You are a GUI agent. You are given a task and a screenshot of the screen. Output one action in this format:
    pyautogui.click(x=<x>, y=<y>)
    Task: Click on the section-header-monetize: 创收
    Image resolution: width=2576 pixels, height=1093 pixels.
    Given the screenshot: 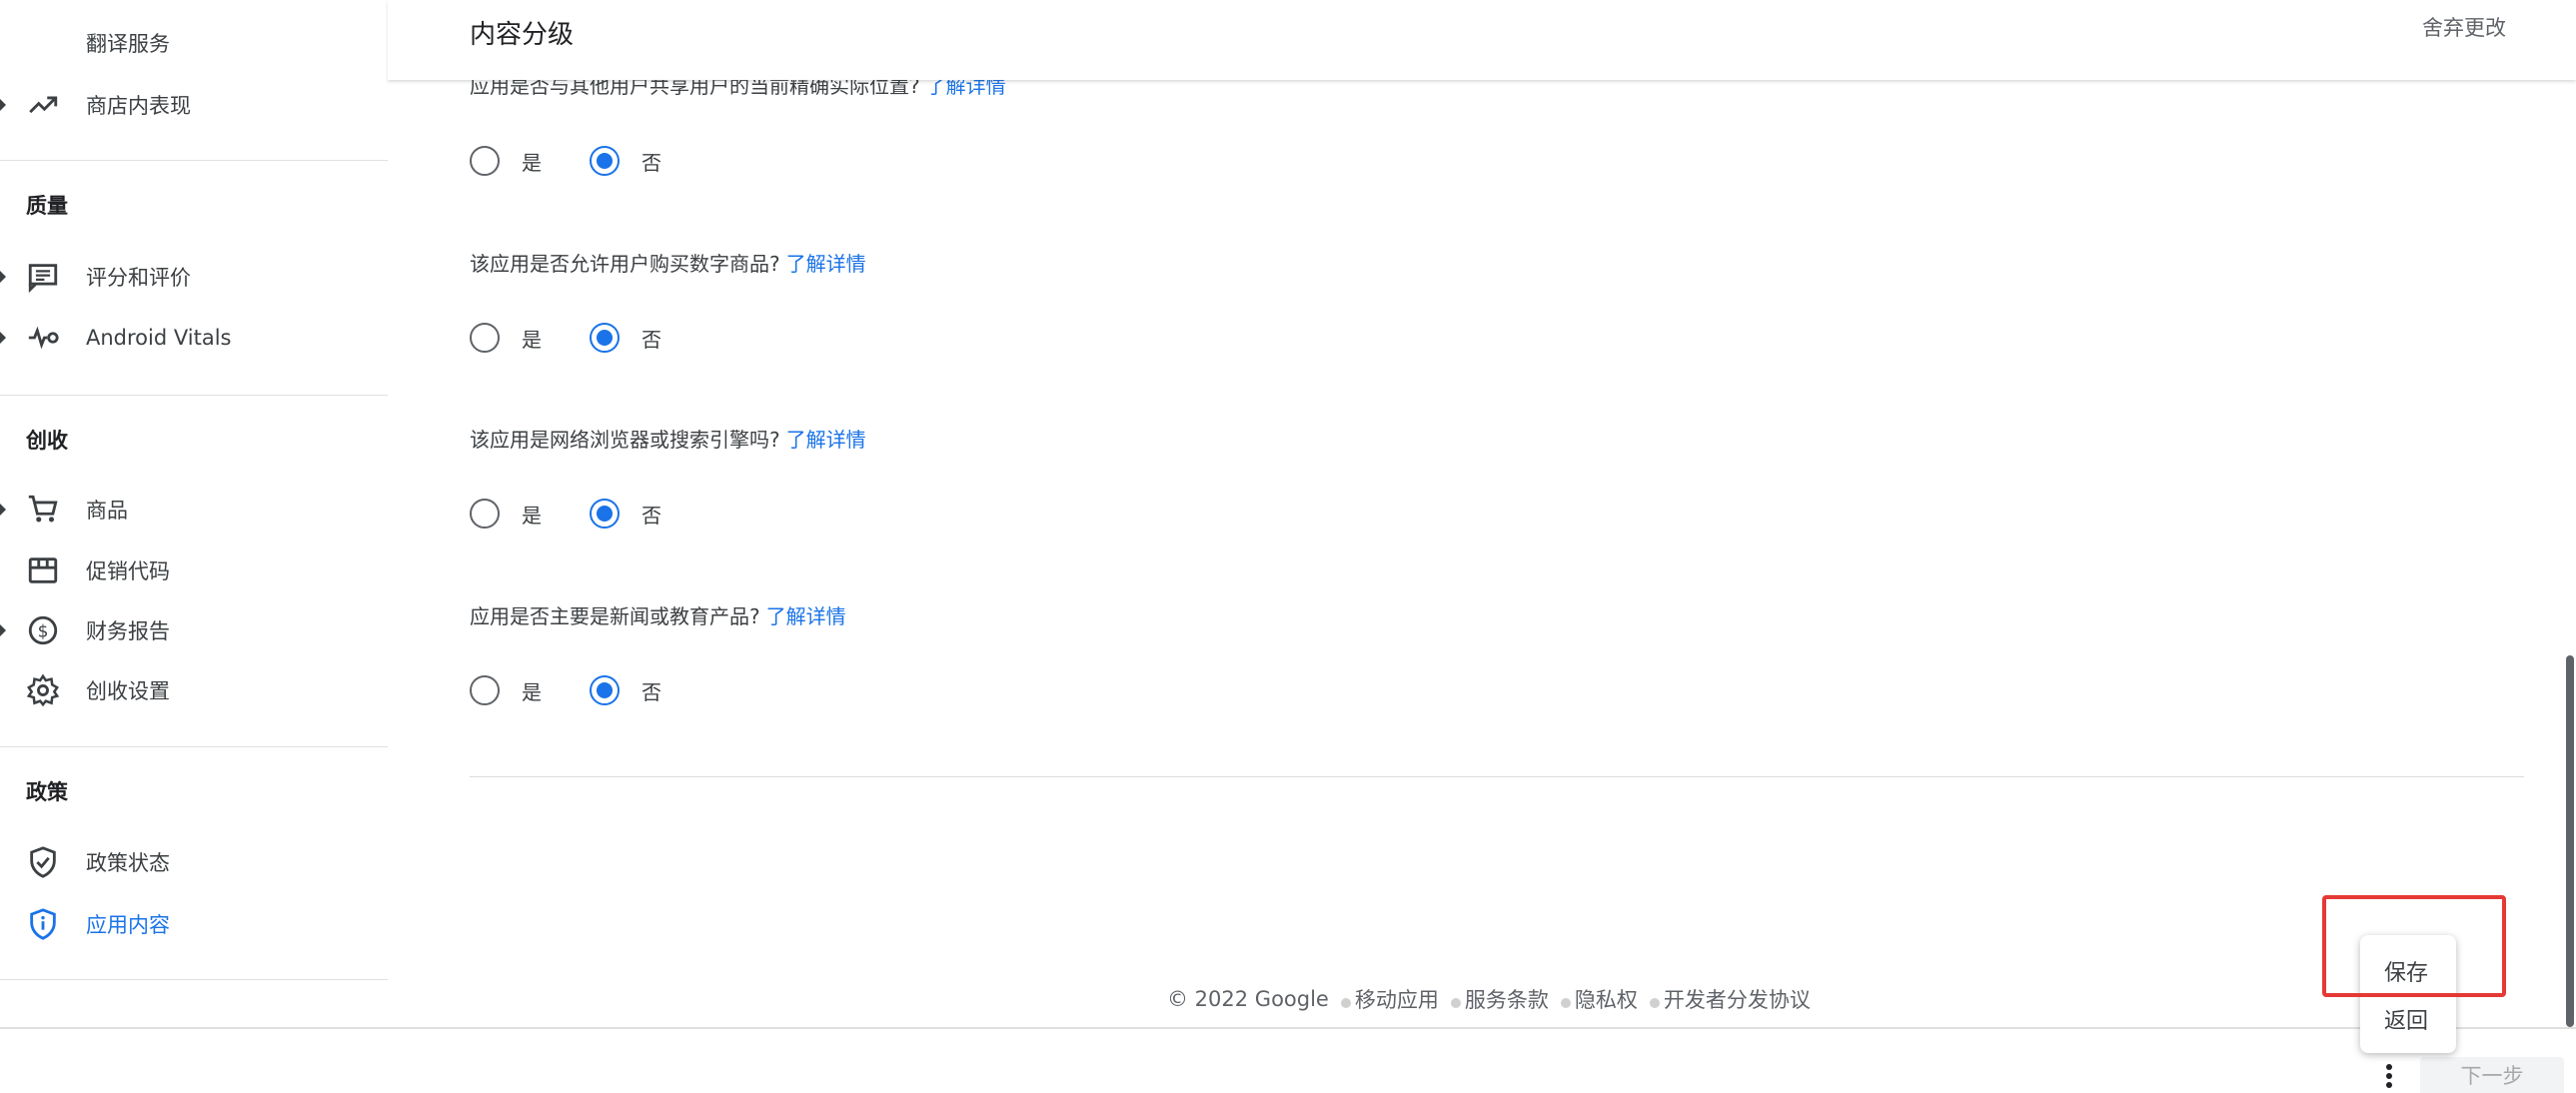 What is the action you would take?
    pyautogui.click(x=47, y=441)
    